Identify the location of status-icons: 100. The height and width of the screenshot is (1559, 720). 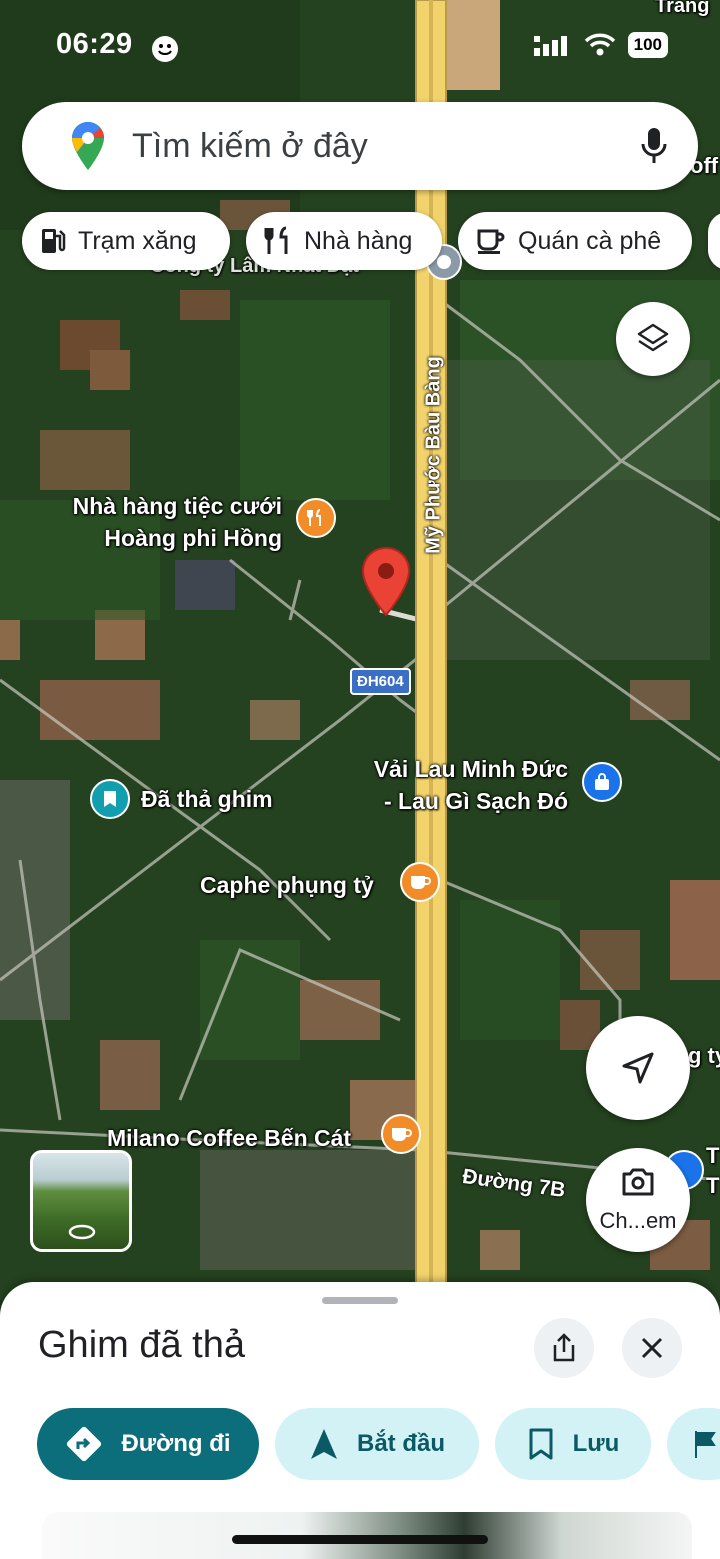
(600, 45).